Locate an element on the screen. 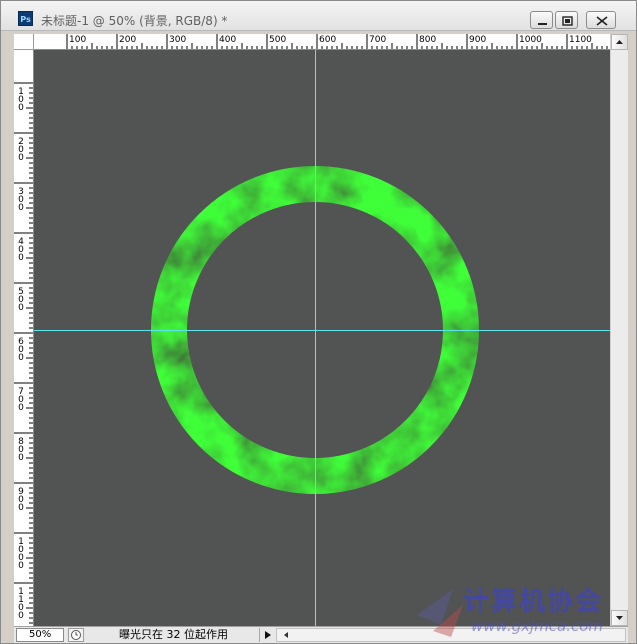 The image size is (637, 644). vertical-scrollbar is located at coordinates (619, 330).